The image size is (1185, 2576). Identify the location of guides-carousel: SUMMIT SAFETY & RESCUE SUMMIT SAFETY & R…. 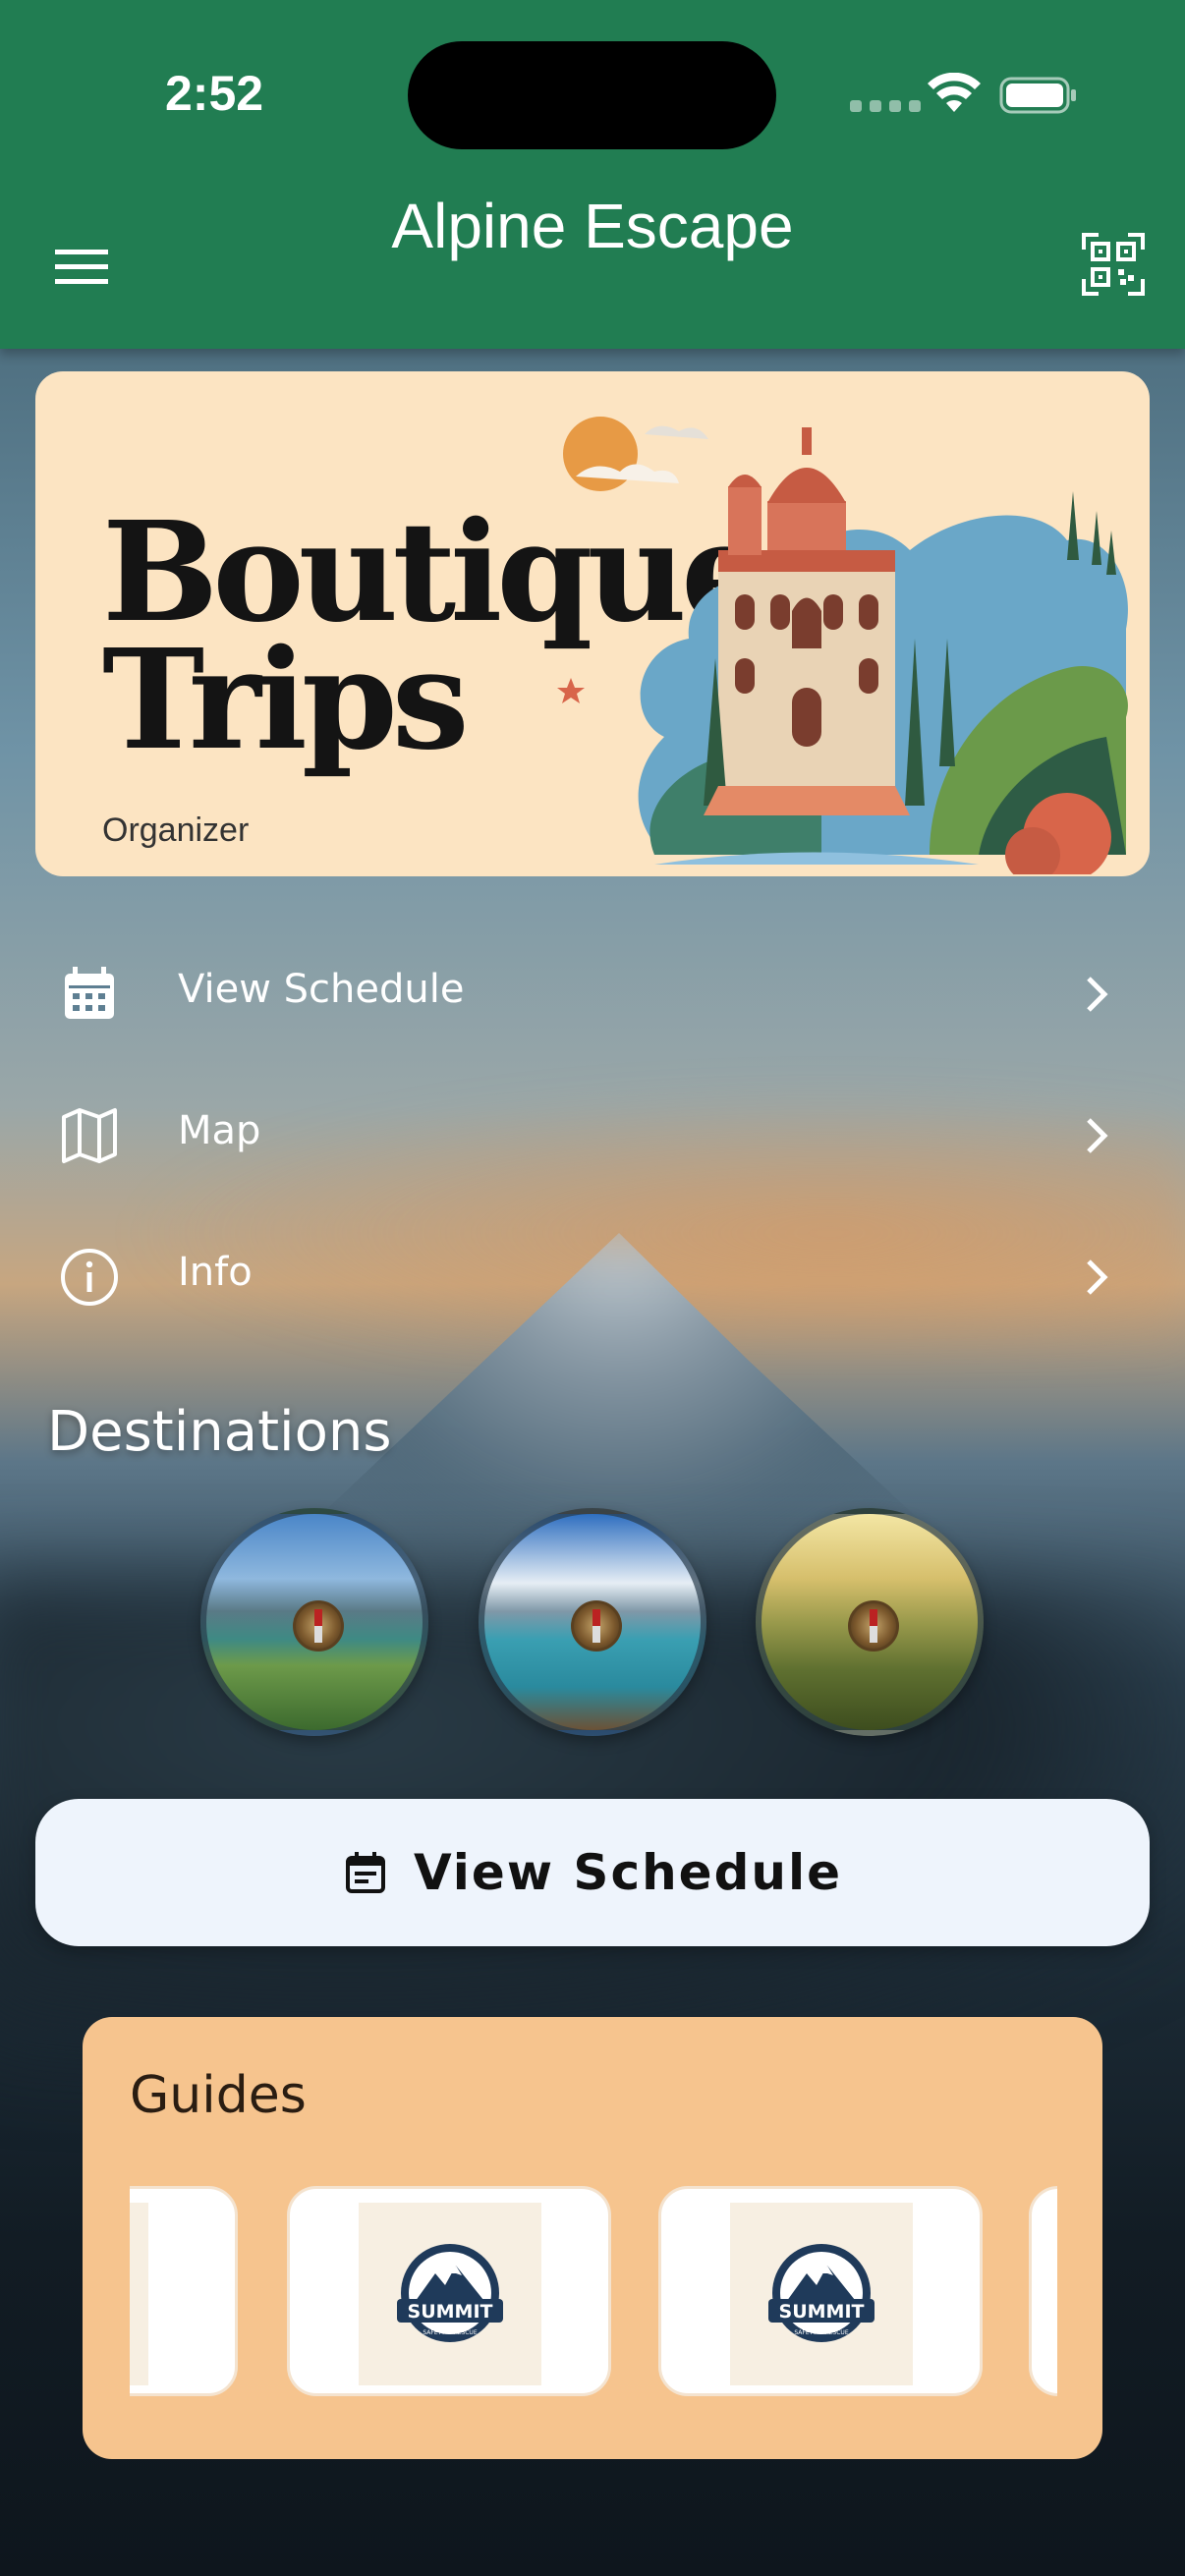
(594, 2293).